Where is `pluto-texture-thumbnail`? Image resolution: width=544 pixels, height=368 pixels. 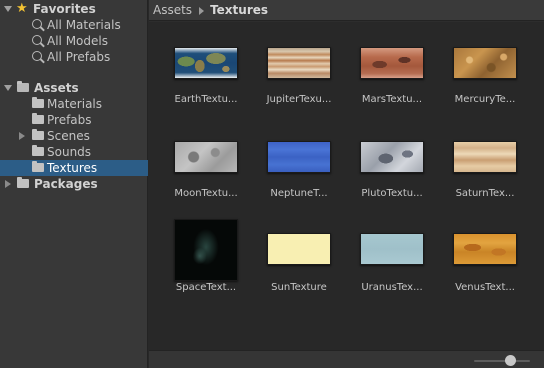
pluto-texture-thumbnail is located at coordinates (392, 157).